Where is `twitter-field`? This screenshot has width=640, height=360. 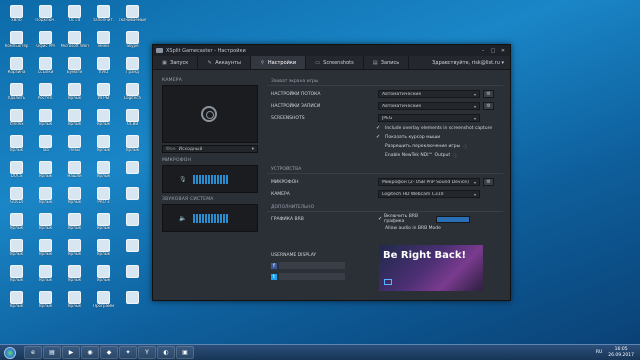
twitter-field is located at coordinates (312, 276).